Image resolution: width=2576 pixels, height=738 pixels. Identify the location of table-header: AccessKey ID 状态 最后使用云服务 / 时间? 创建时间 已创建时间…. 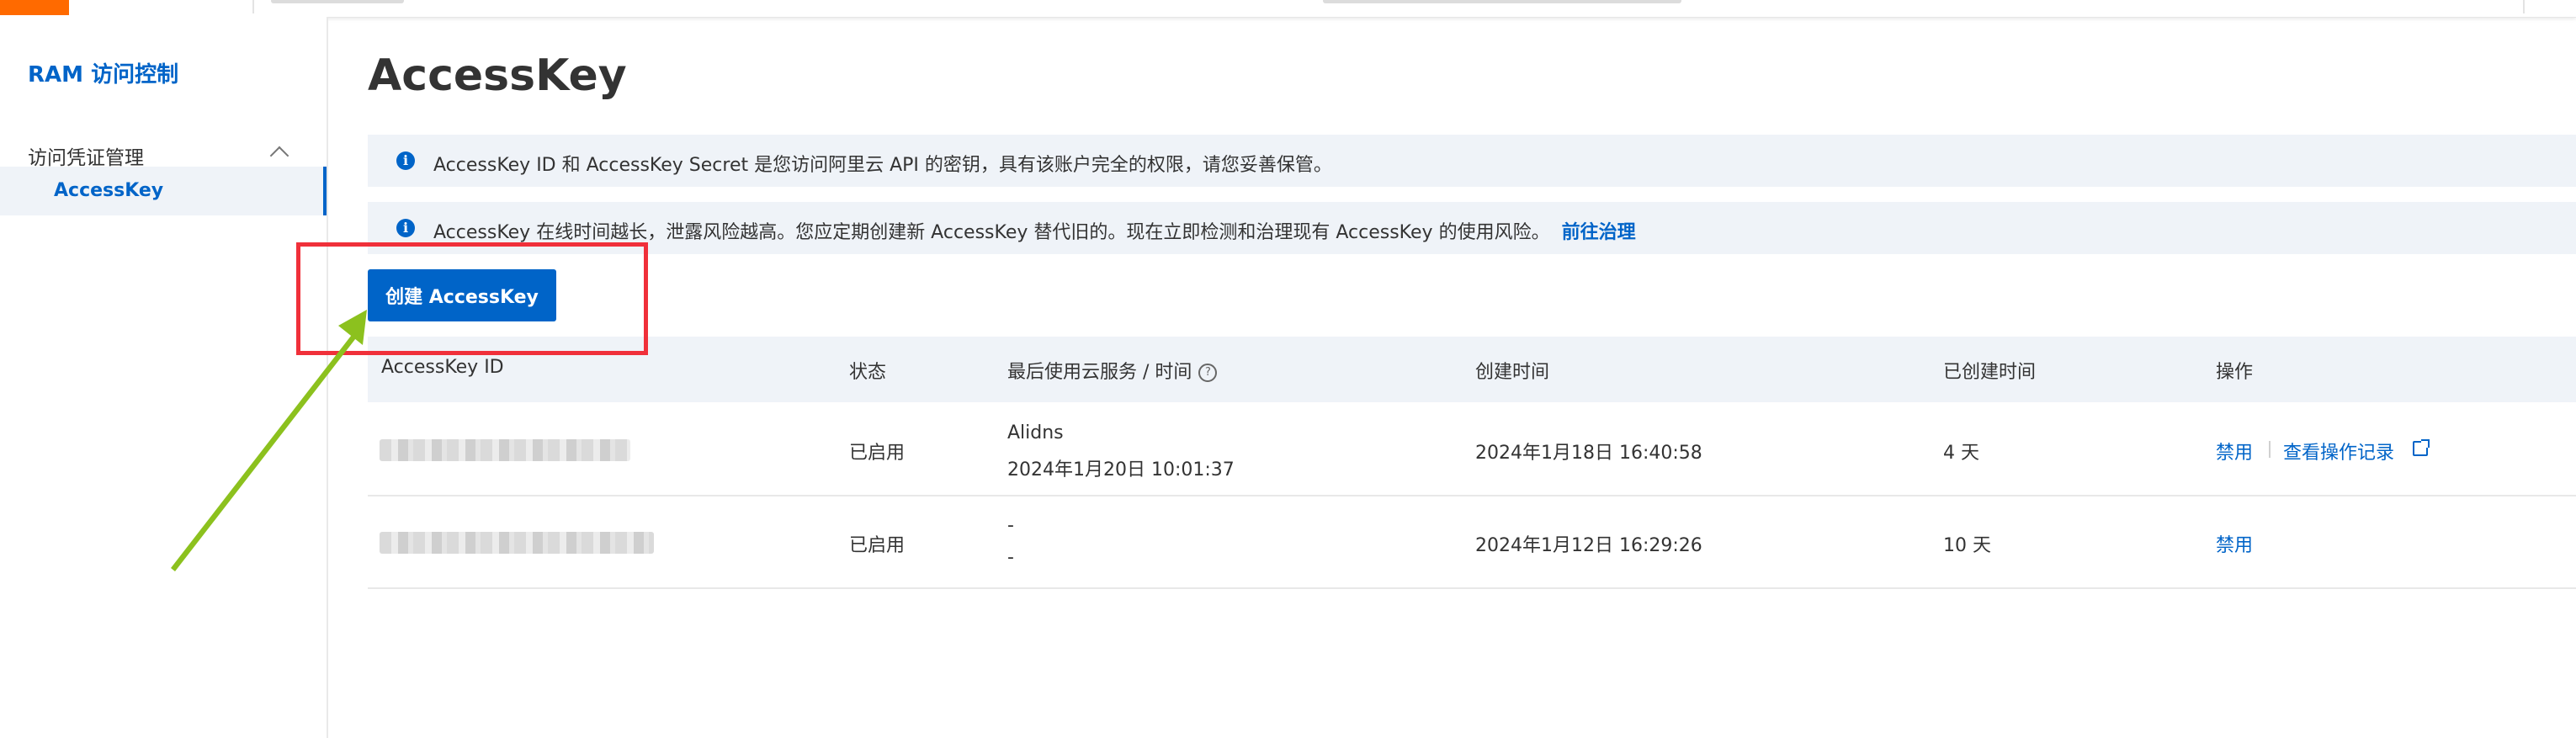
(1472, 369).